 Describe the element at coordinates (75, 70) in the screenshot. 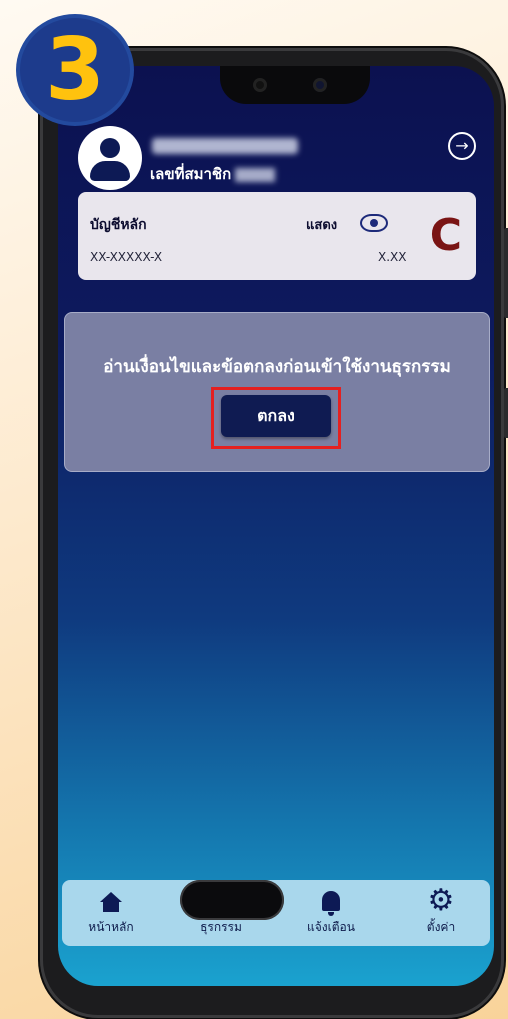

I see `step-badge: 3` at that location.